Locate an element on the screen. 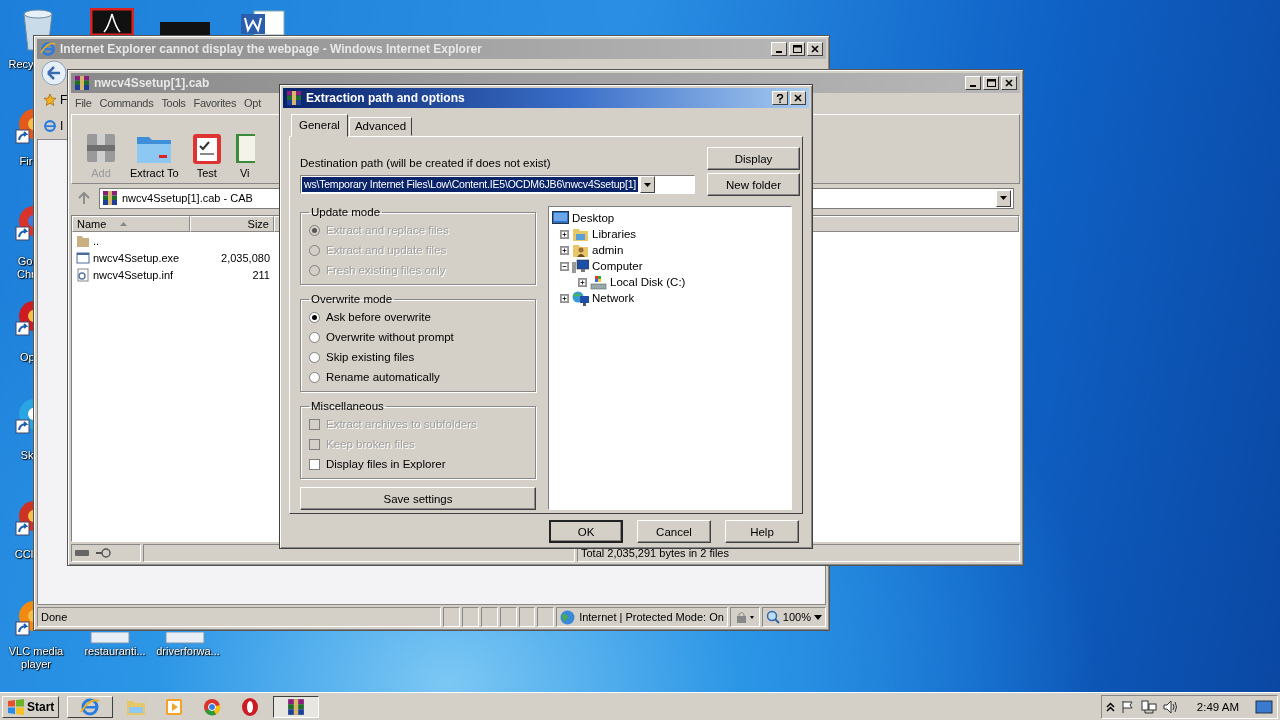 This screenshot has width=1280, height=720. tree-item: Local Disk (C:) is located at coordinates (648, 282).